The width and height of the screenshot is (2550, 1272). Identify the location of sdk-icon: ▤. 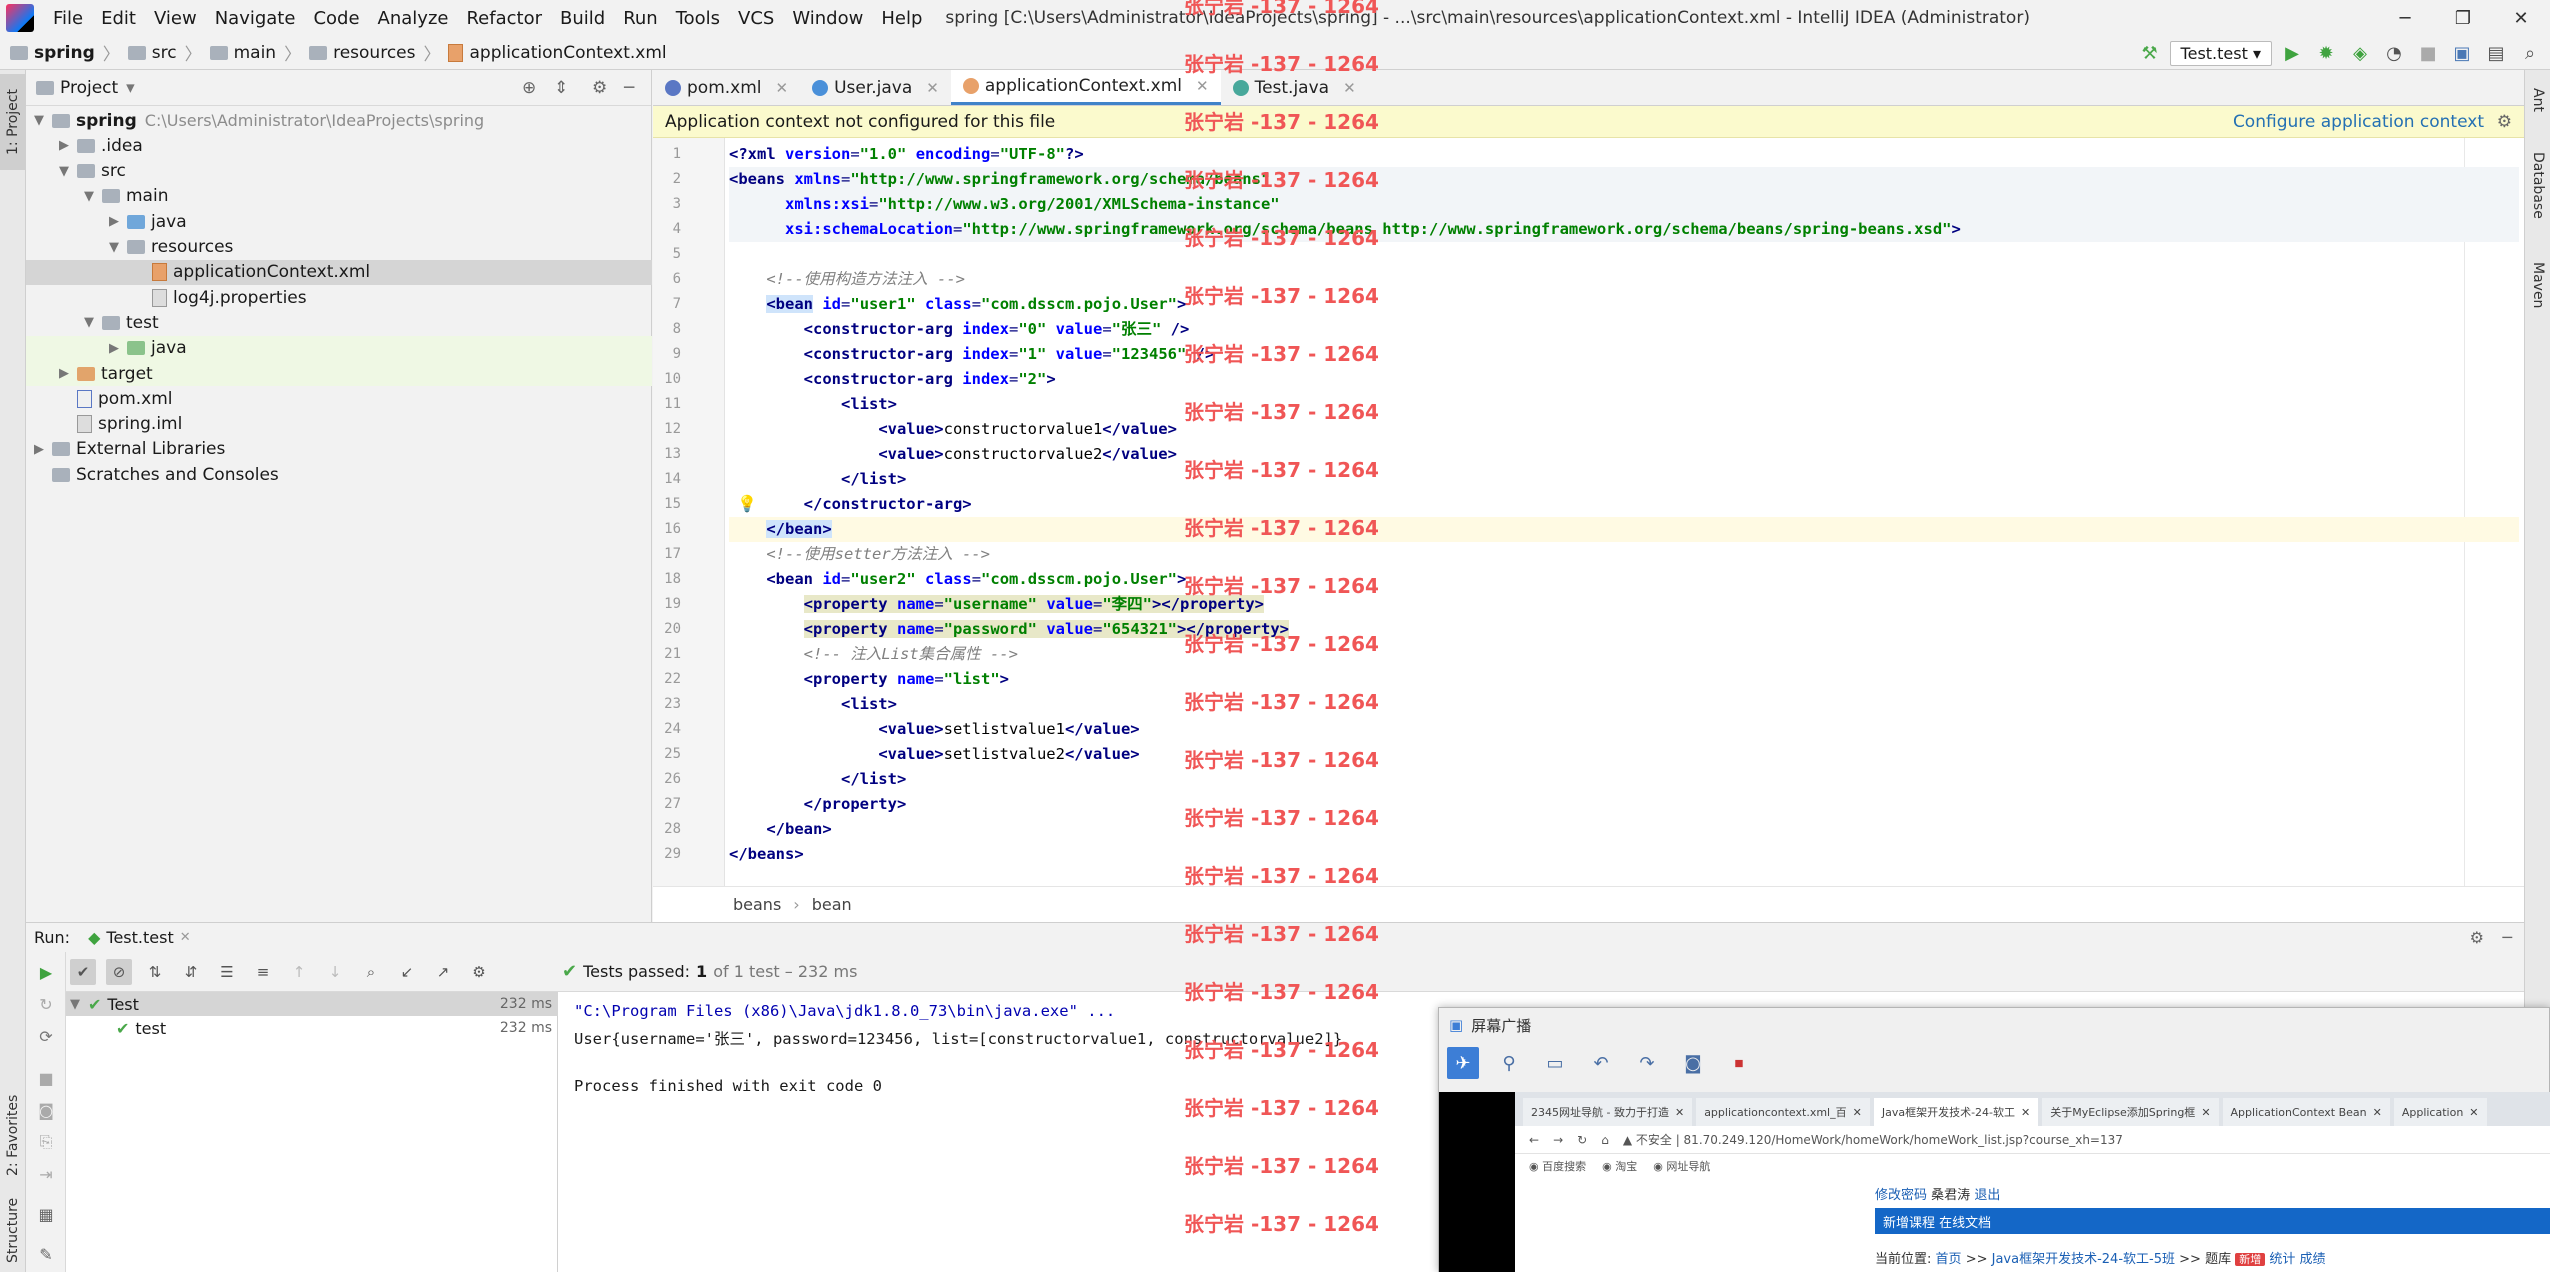
(2496, 53).